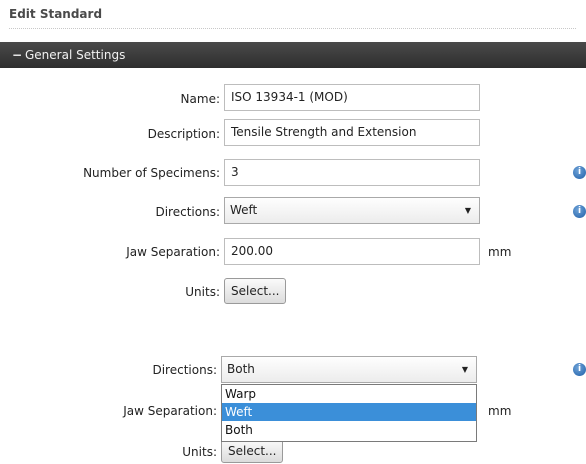 The image size is (586, 464). I want to click on directions-label: Directions:, so click(187, 212).